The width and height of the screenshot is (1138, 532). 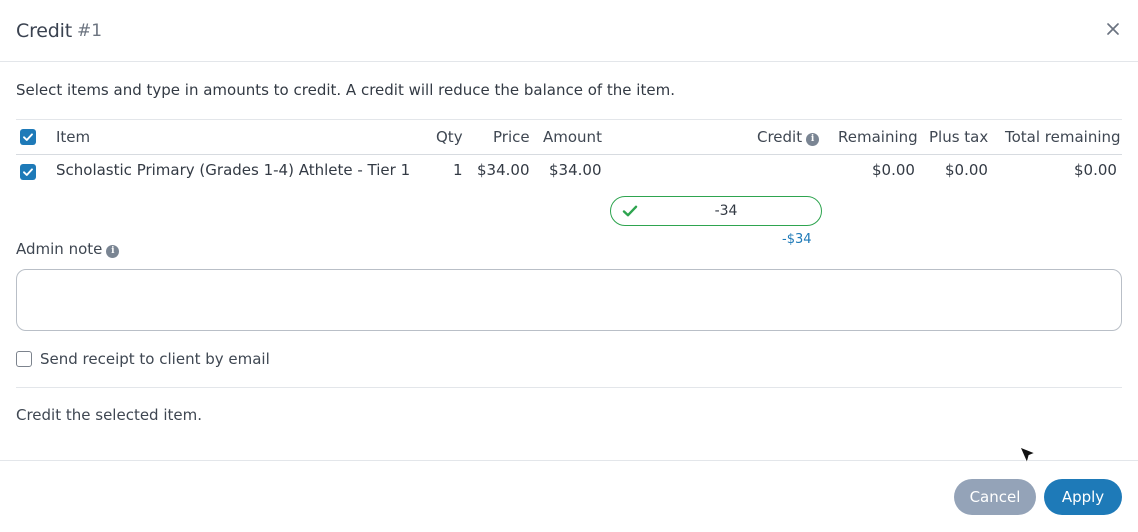 I want to click on header-qty: Qty, so click(x=449, y=137).